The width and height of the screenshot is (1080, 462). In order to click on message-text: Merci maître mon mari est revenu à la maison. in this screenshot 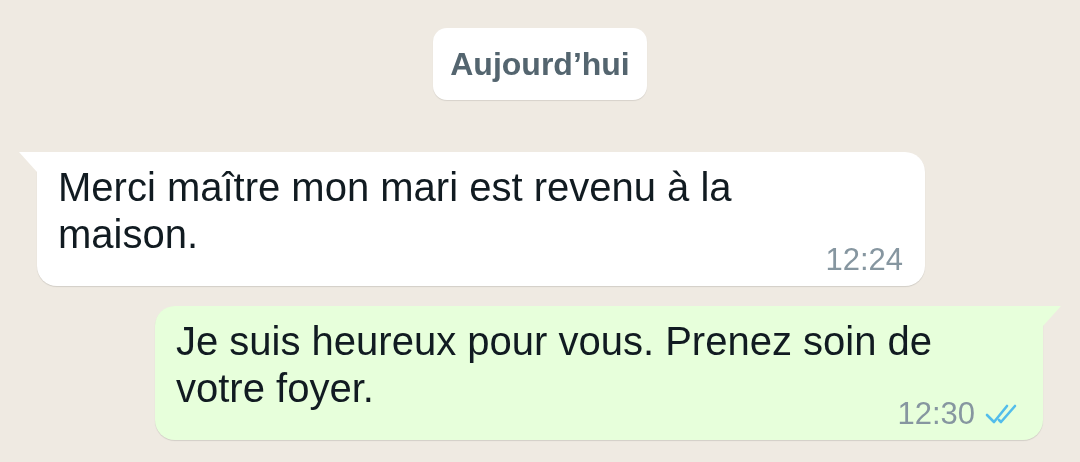, I will do `click(395, 211)`.